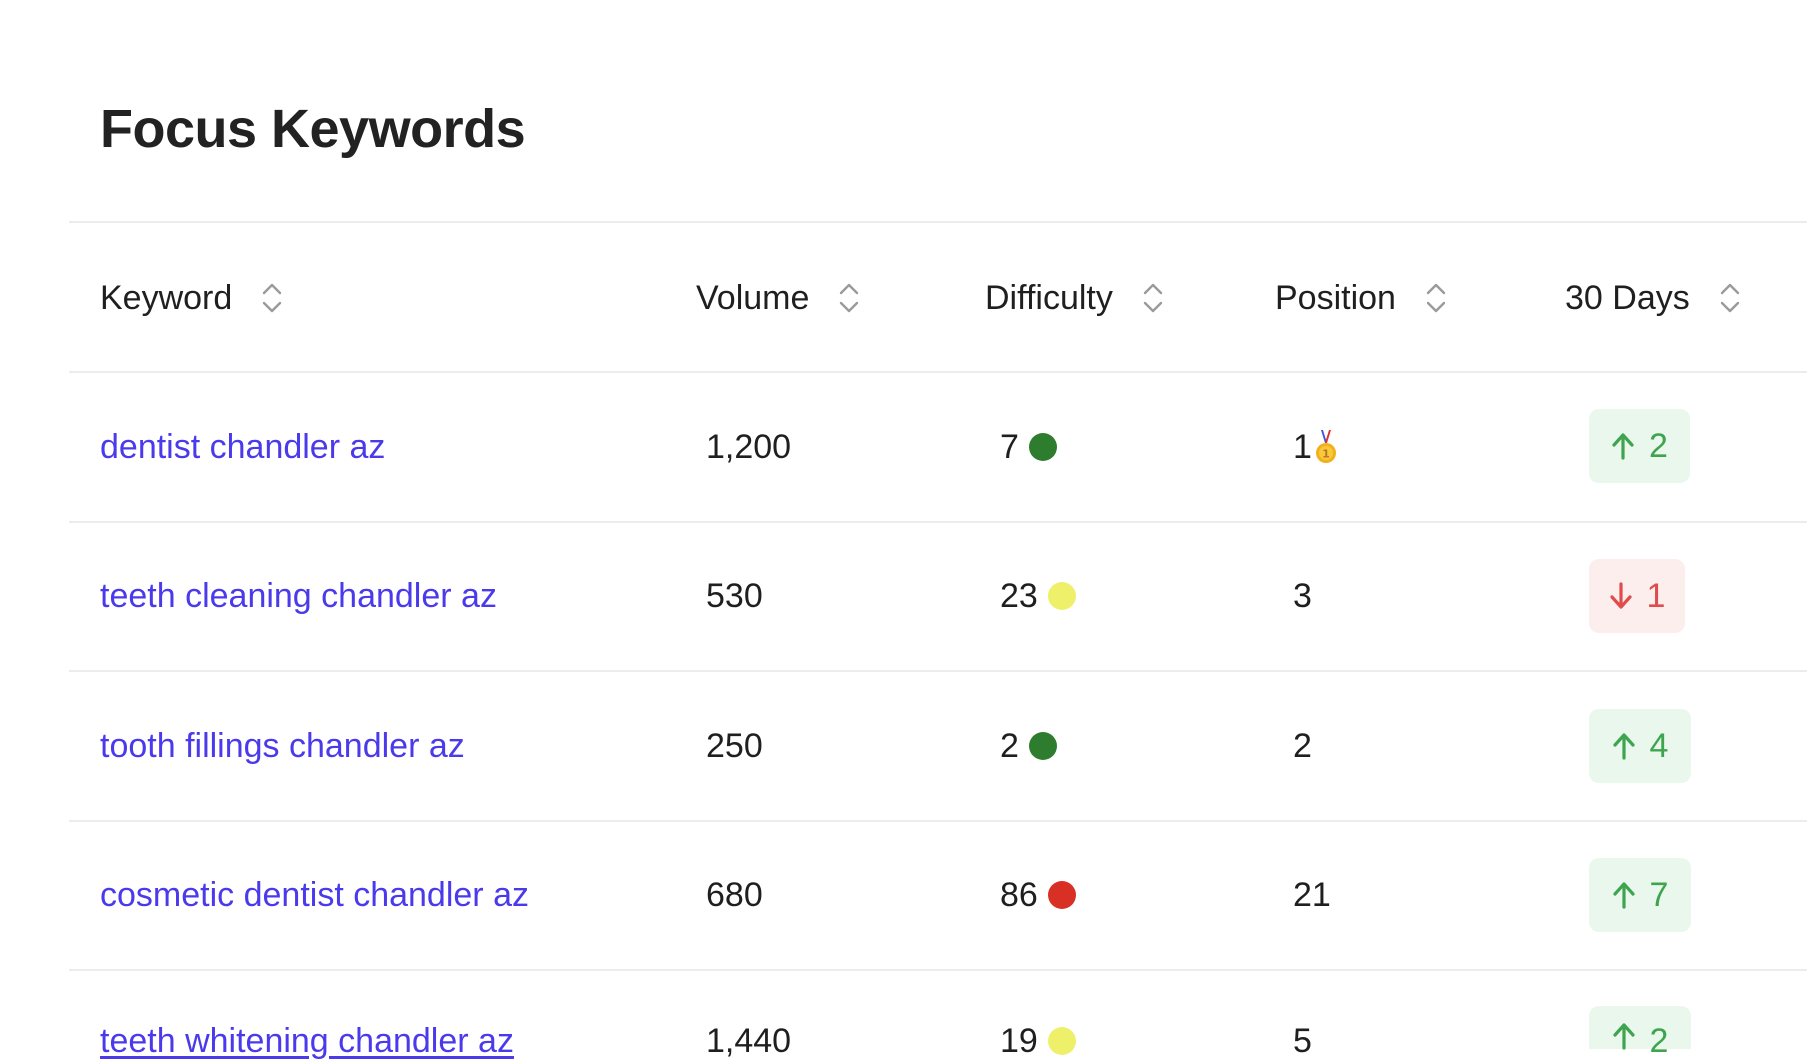  Describe the element at coordinates (753, 297) in the screenshot. I see `column-label: Volume` at that location.